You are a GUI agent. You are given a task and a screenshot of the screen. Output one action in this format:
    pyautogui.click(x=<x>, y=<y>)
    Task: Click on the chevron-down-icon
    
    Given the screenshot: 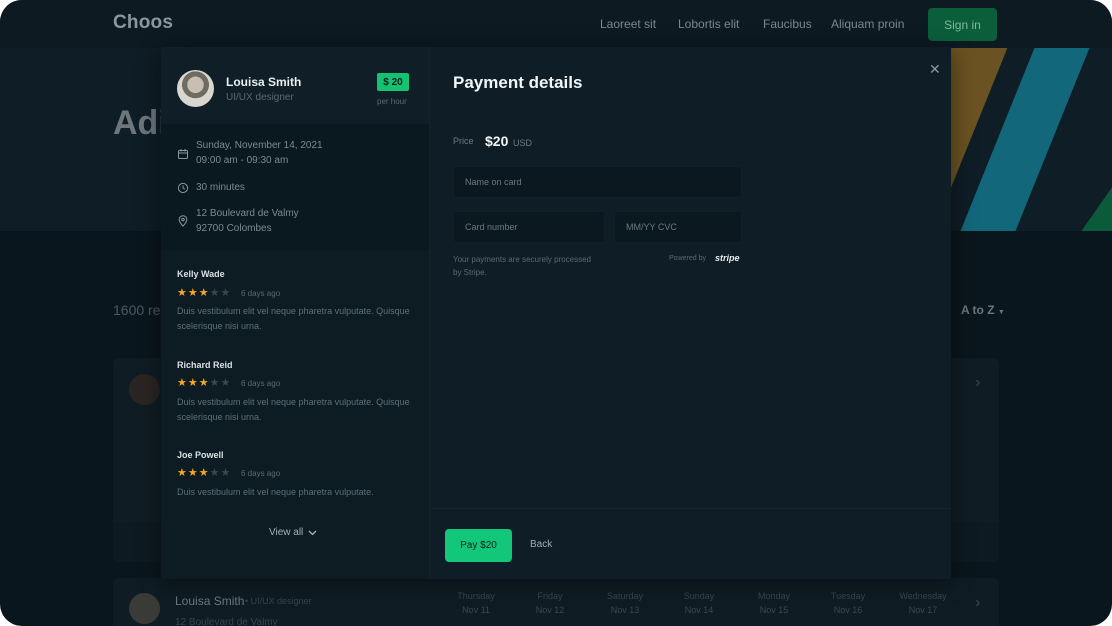 What is the action you would take?
    pyautogui.click(x=312, y=532)
    